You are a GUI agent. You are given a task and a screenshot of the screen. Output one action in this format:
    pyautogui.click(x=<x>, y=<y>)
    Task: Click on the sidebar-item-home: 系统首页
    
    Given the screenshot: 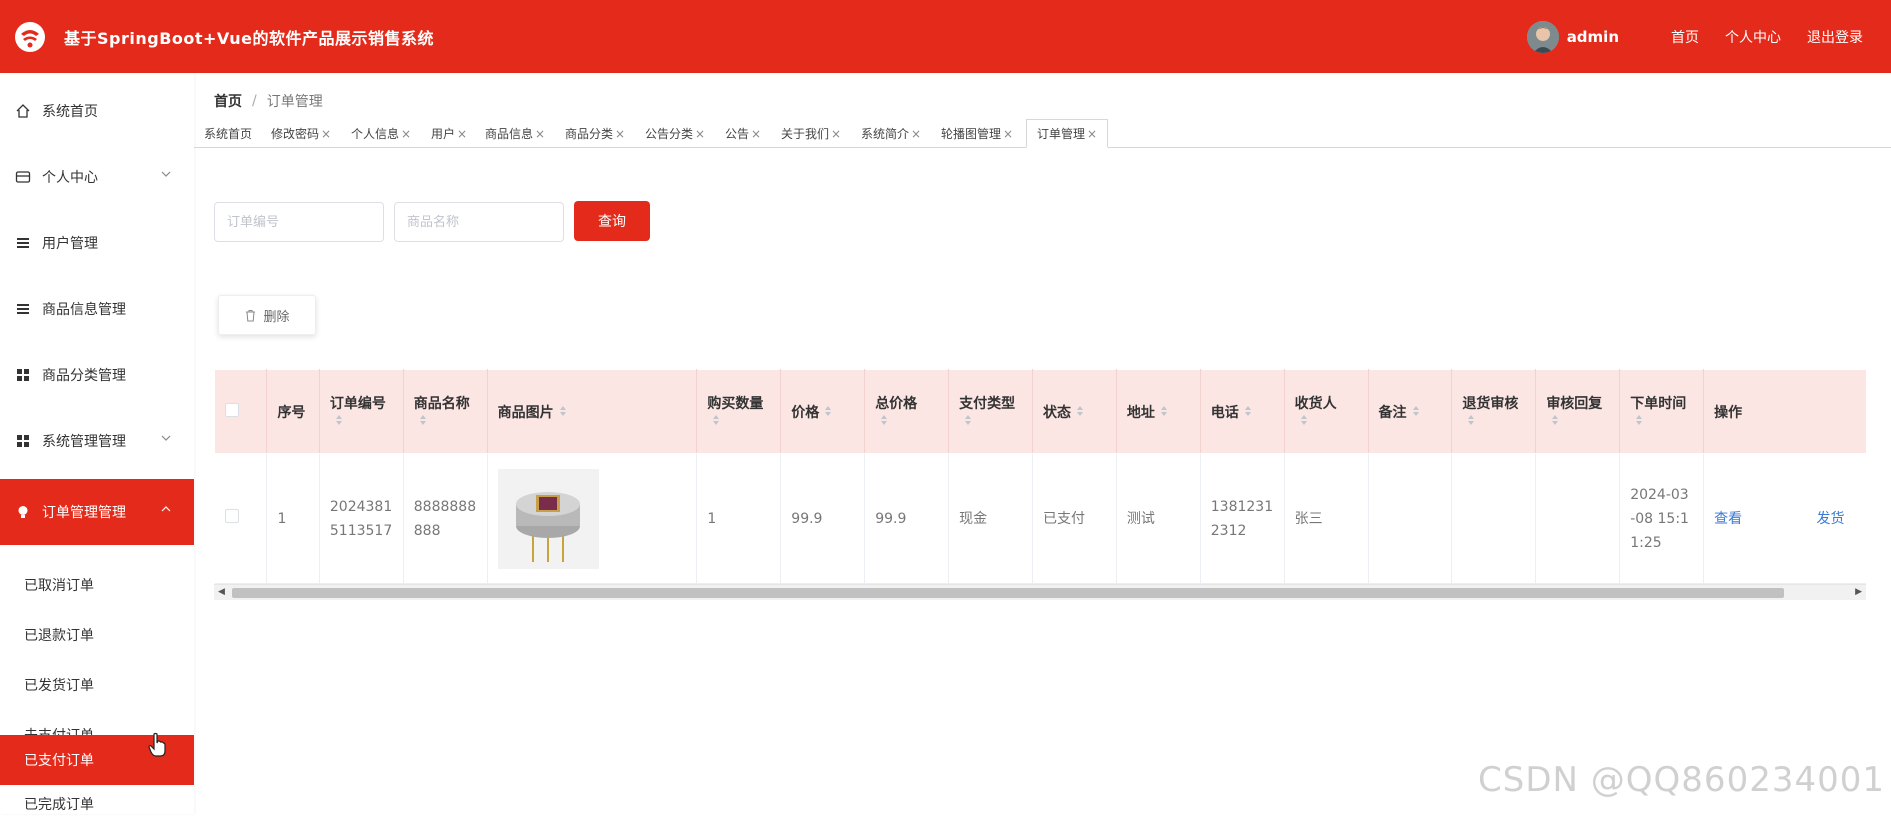 What is the action you would take?
    pyautogui.click(x=97, y=111)
    